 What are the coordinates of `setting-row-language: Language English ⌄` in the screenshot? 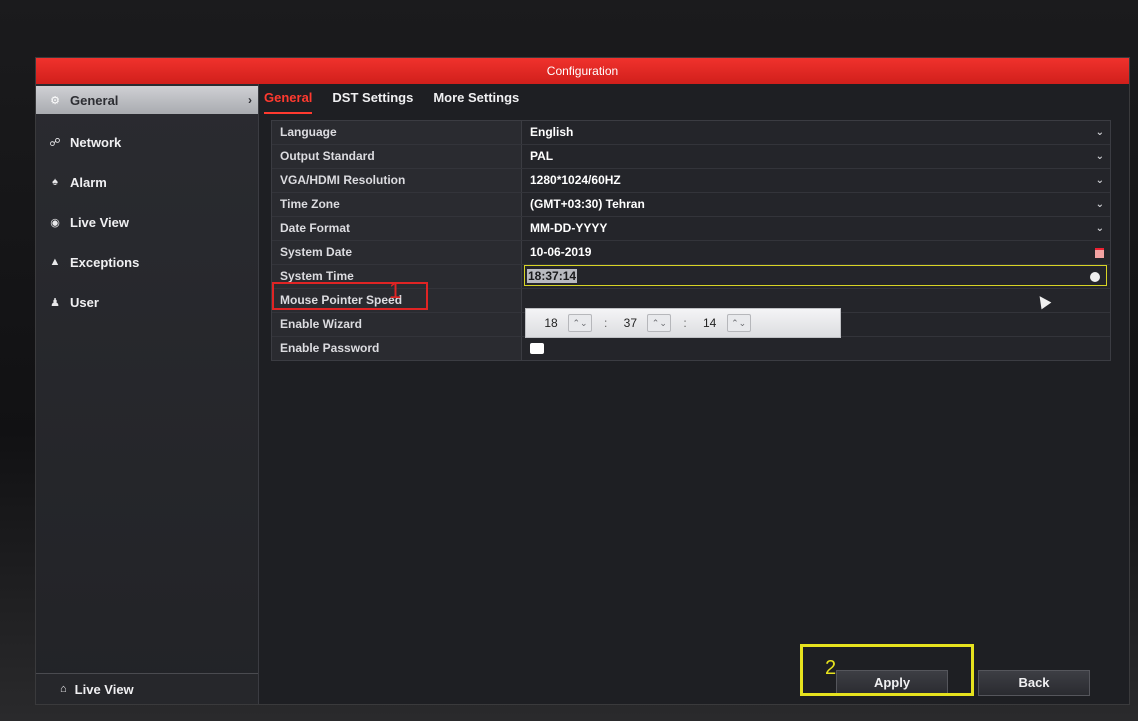 It's located at (691, 133).